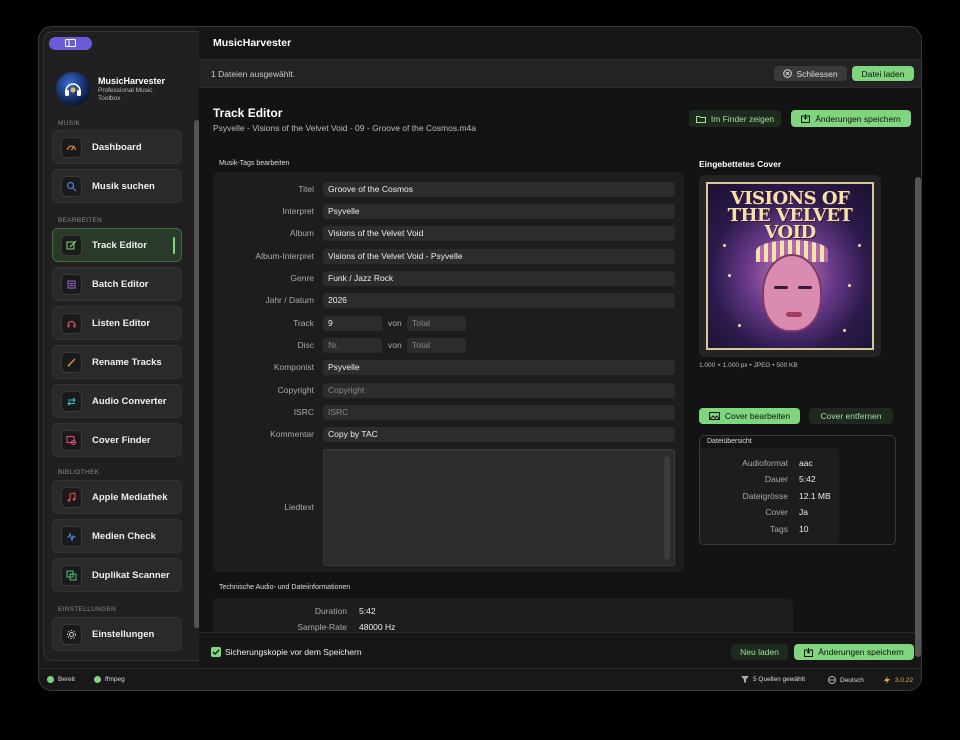 This screenshot has width=960, height=740. I want to click on cover-flag-label: Cover, so click(776, 512).